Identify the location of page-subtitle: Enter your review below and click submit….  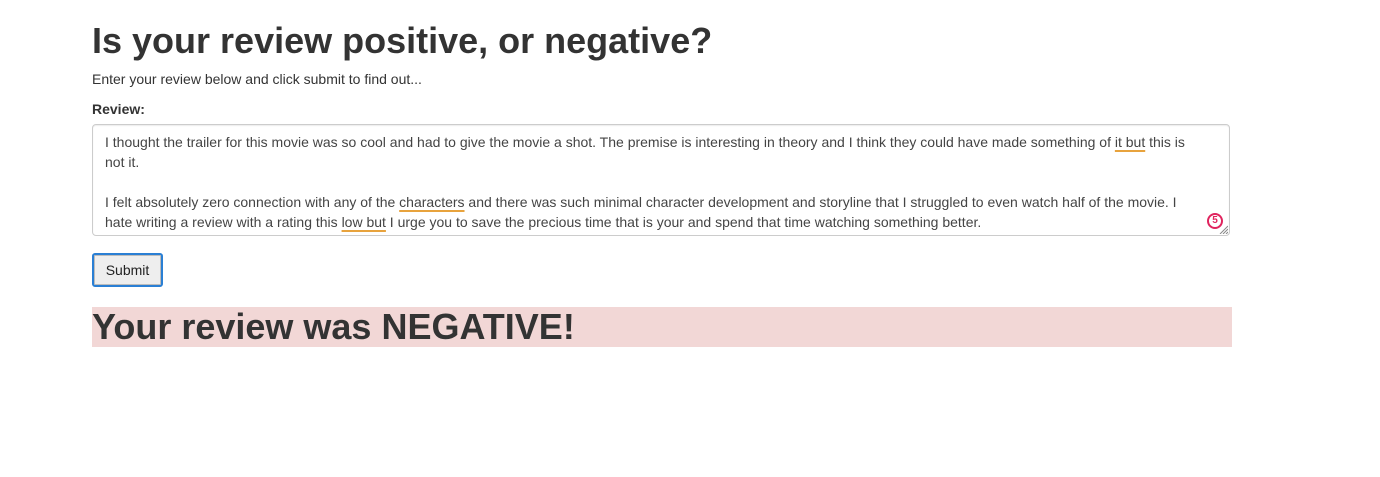
(257, 79).